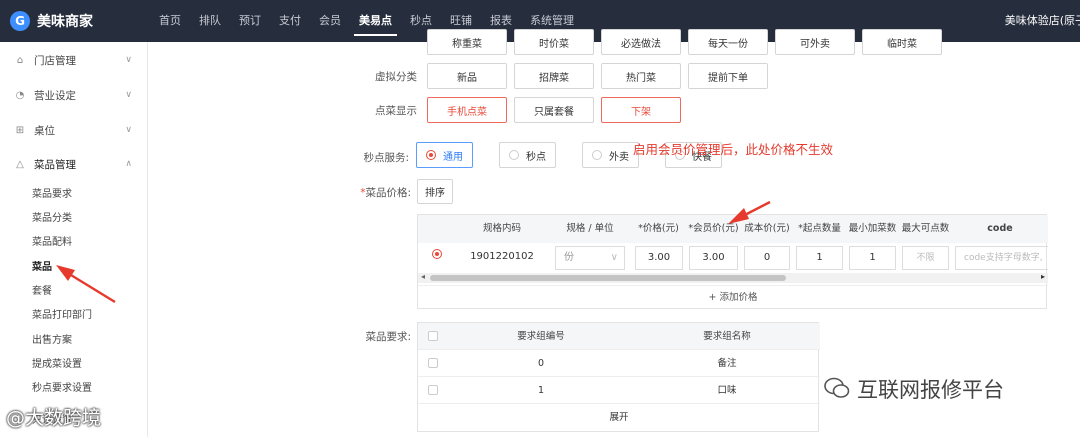  Describe the element at coordinates (837, 388) in the screenshot. I see `wechat-icon` at that location.